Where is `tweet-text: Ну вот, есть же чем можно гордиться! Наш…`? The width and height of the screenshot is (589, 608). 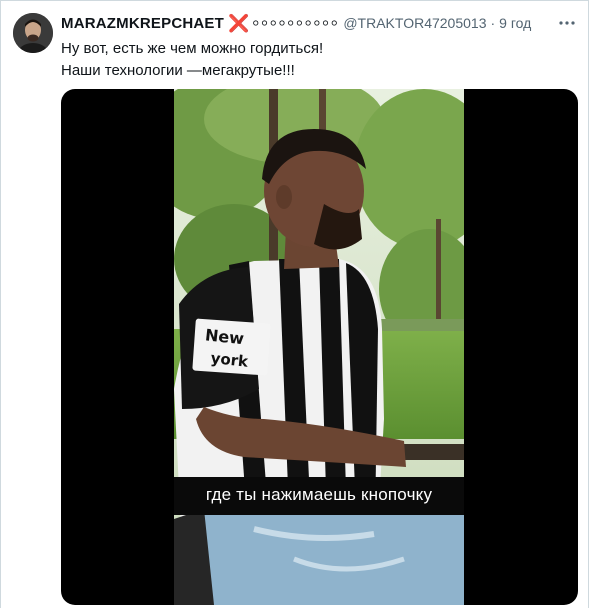
tweet-text: Ну вот, есть же чем можно гордиться! Наш… is located at coordinates (316, 60).